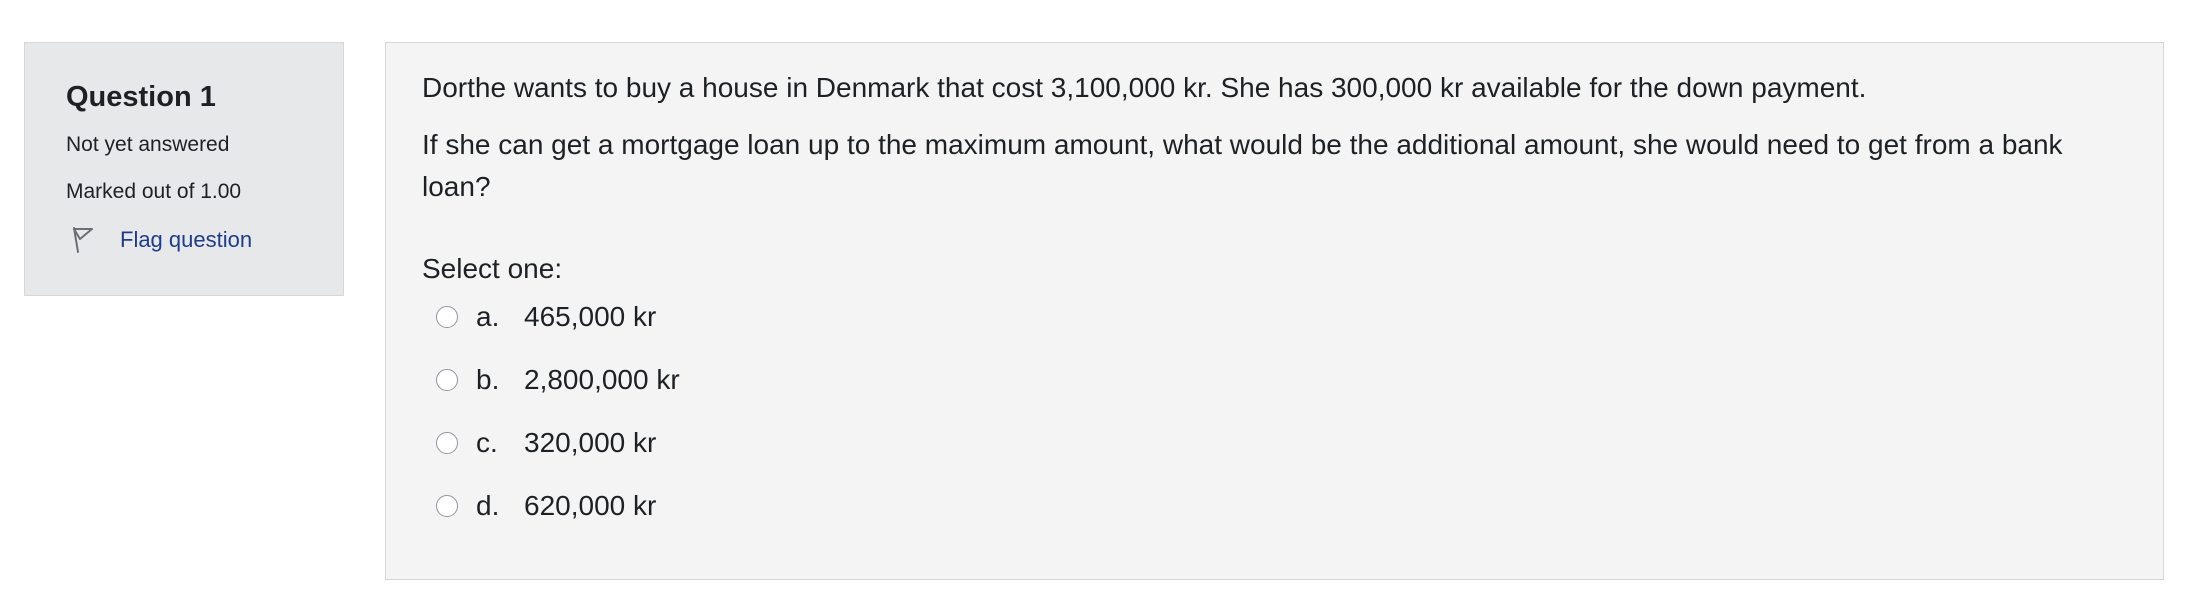 Image resolution: width=2186 pixels, height=610 pixels. I want to click on flag-icon, so click(82, 240).